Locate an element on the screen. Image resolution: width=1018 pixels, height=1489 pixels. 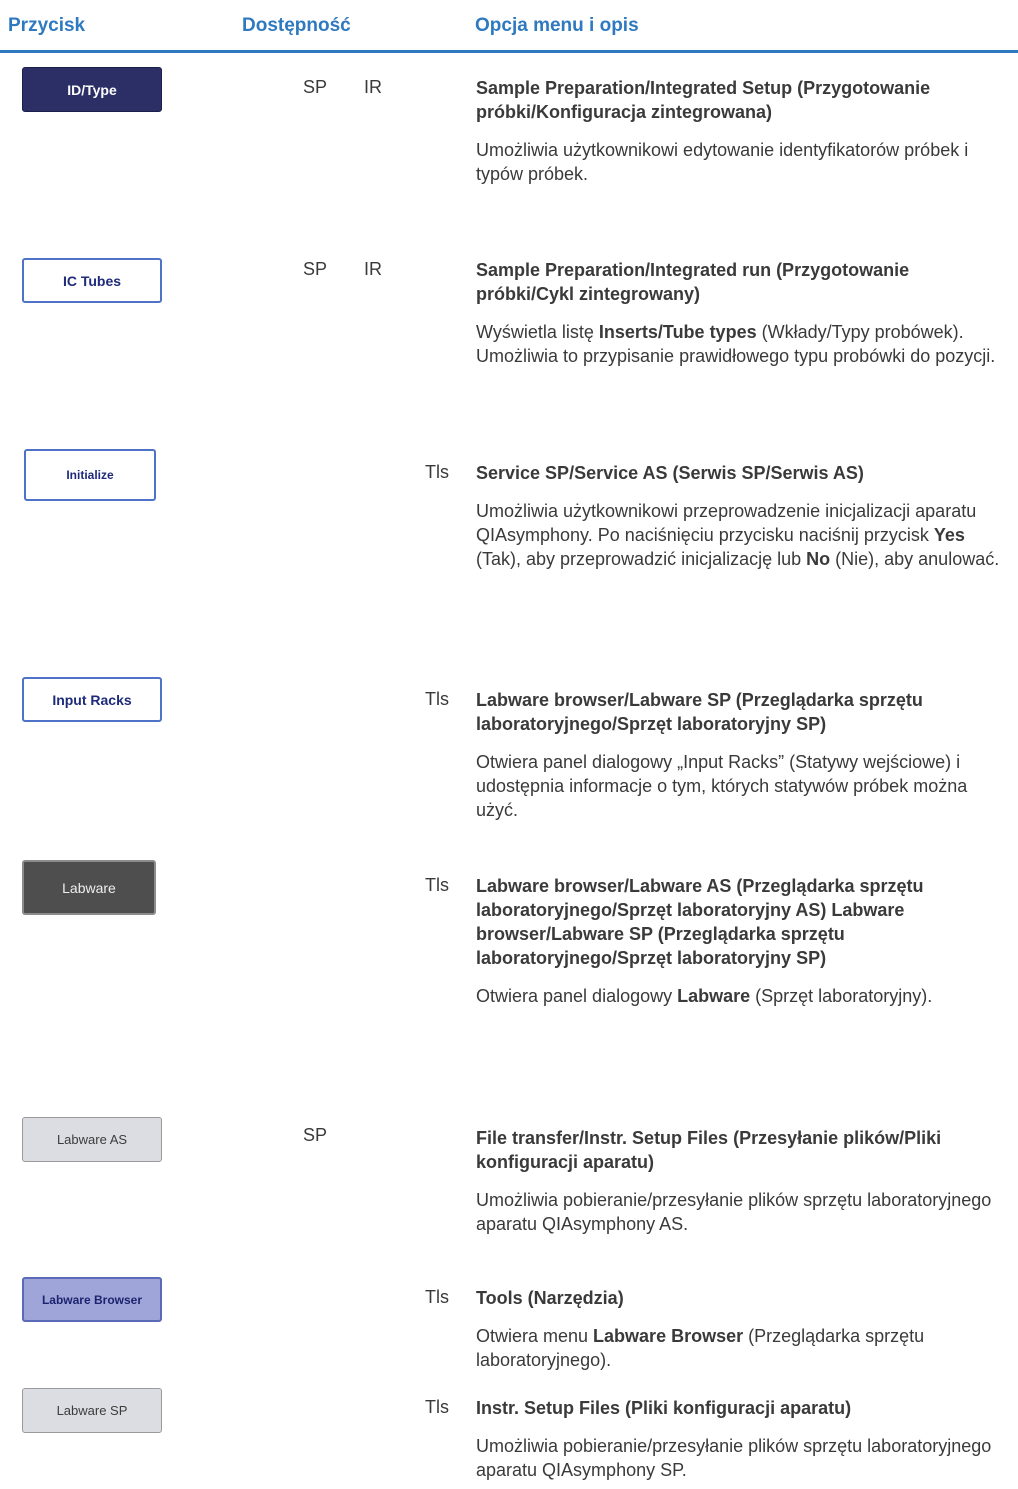
labware-as-button: Labware AS is located at coordinates (92, 1139).